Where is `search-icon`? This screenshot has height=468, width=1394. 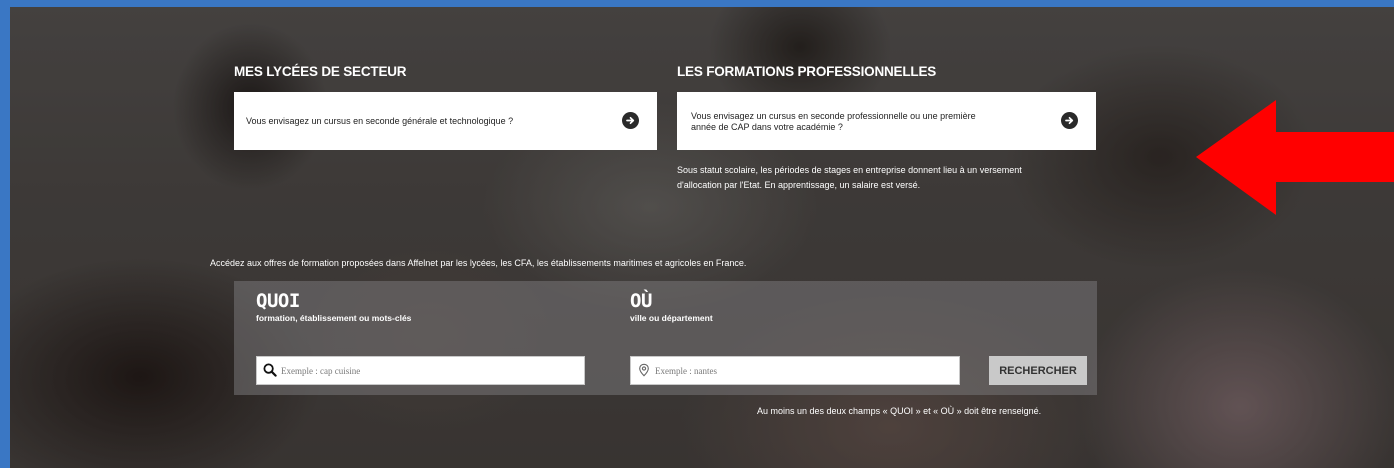
search-icon is located at coordinates (270, 370).